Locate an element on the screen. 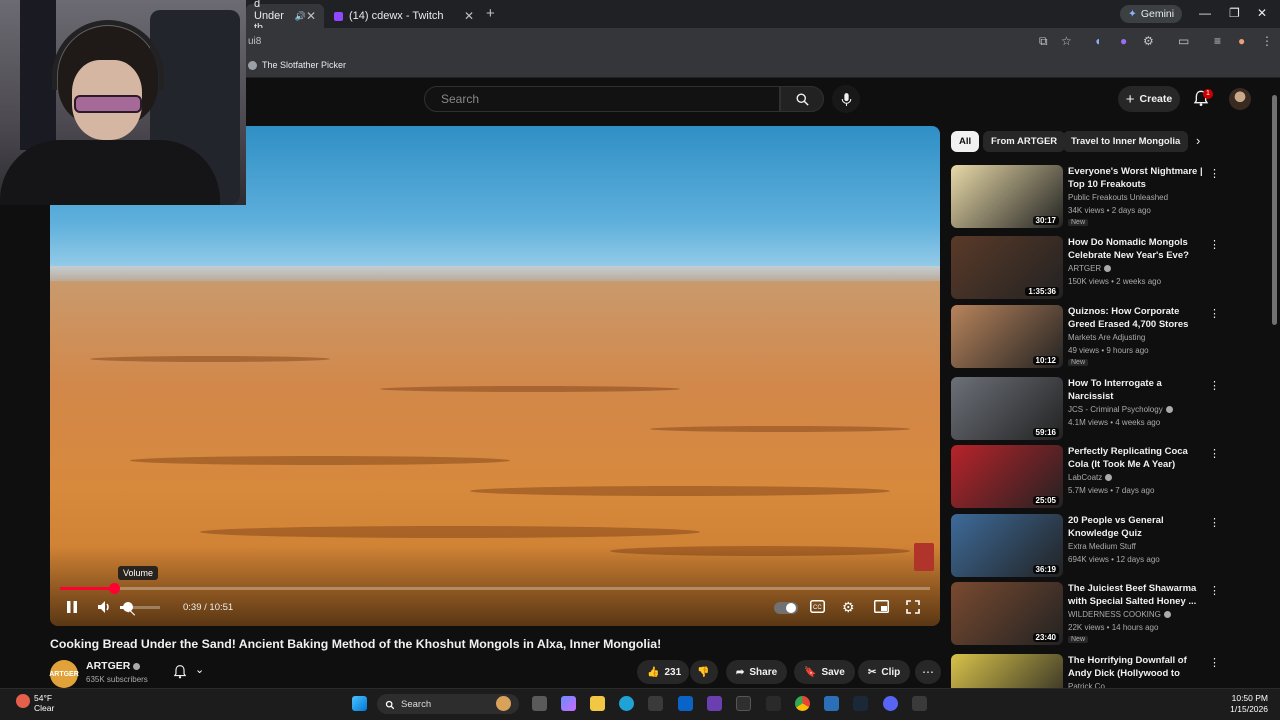  search-input: Search is located at coordinates (602, 99).